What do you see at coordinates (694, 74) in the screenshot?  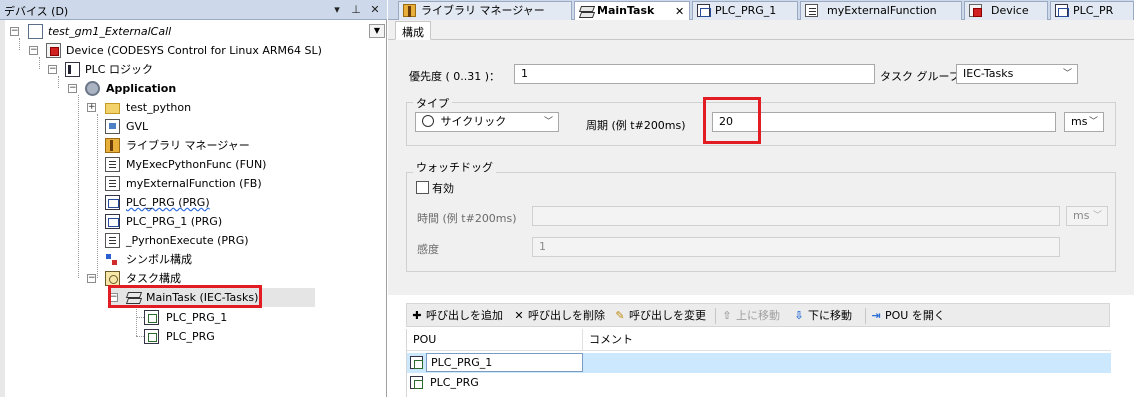 I see `priority-input: 1` at bounding box center [694, 74].